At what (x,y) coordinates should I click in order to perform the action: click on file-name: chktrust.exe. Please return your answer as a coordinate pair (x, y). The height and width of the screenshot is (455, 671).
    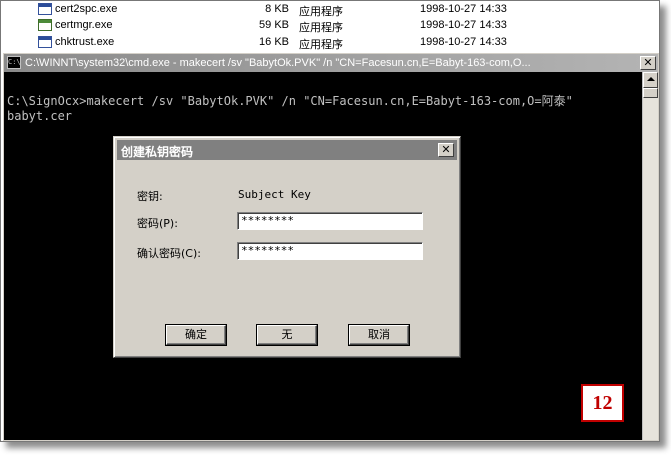
    Looking at the image, I should click on (85, 42).